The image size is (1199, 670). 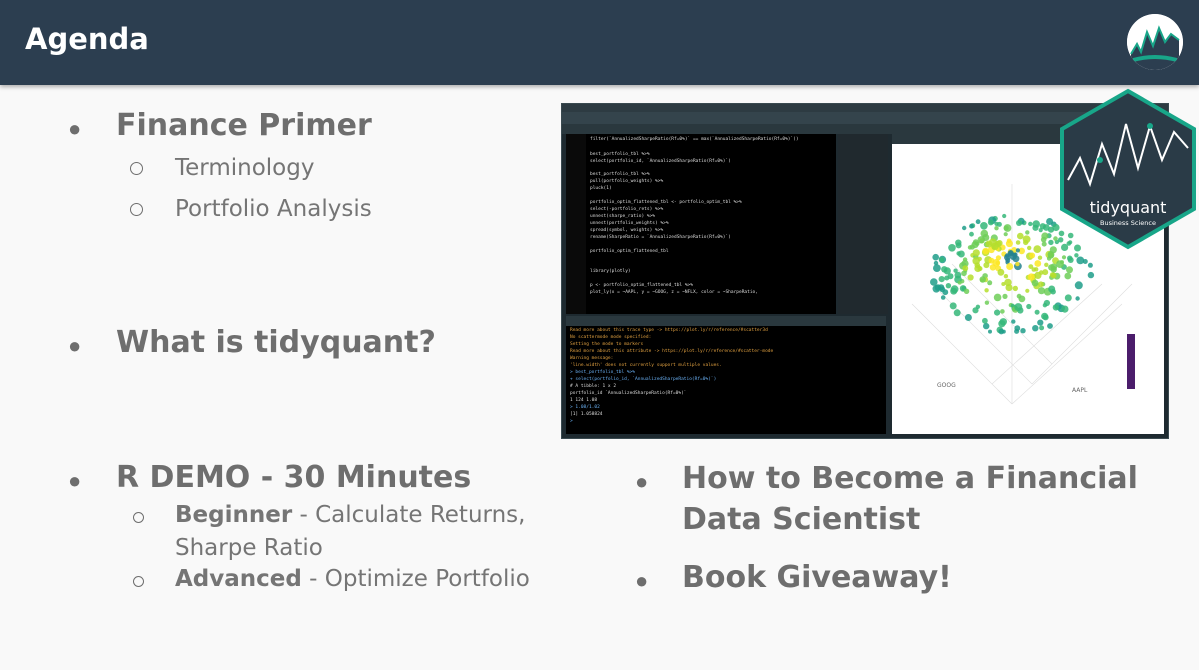 I want to click on agenda-item-financial-data-scientist-l1: How to Become a Financial, so click(x=910, y=478).